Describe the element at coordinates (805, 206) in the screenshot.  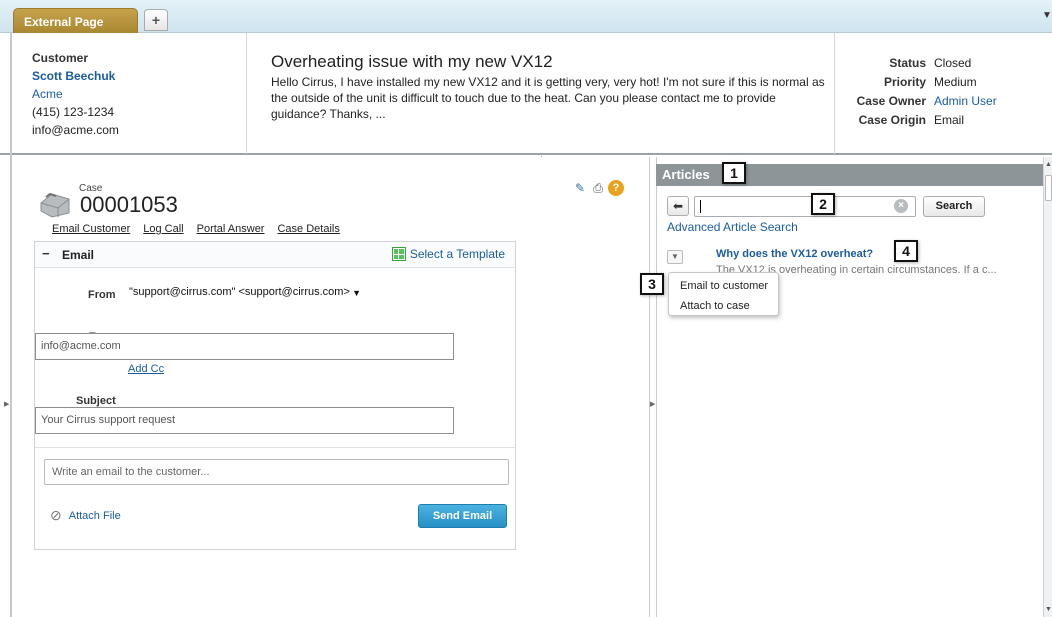
I see `article-search-input` at that location.